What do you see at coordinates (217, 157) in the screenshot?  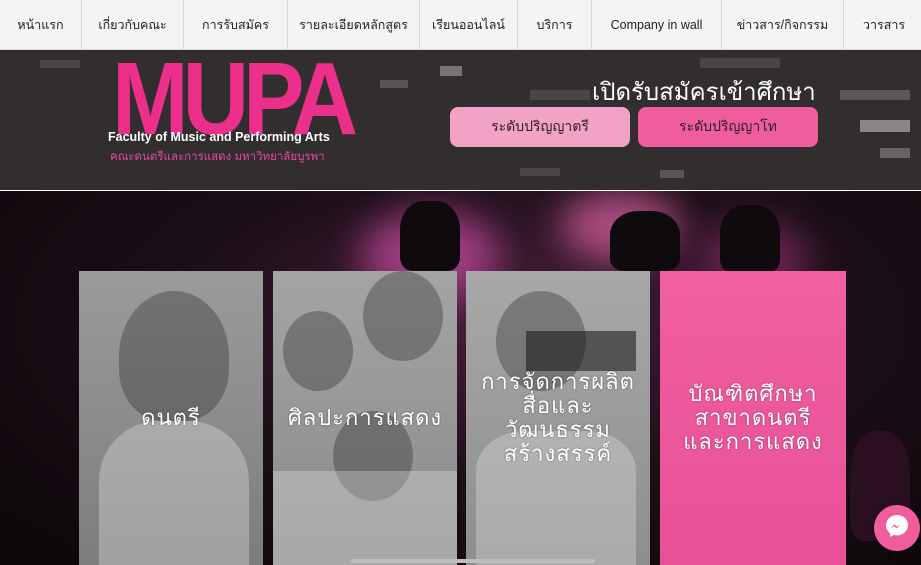 I see `logo-thai-name: คณะดนตรีและการแสดง มหาวิทยาลัยบูรพา` at bounding box center [217, 157].